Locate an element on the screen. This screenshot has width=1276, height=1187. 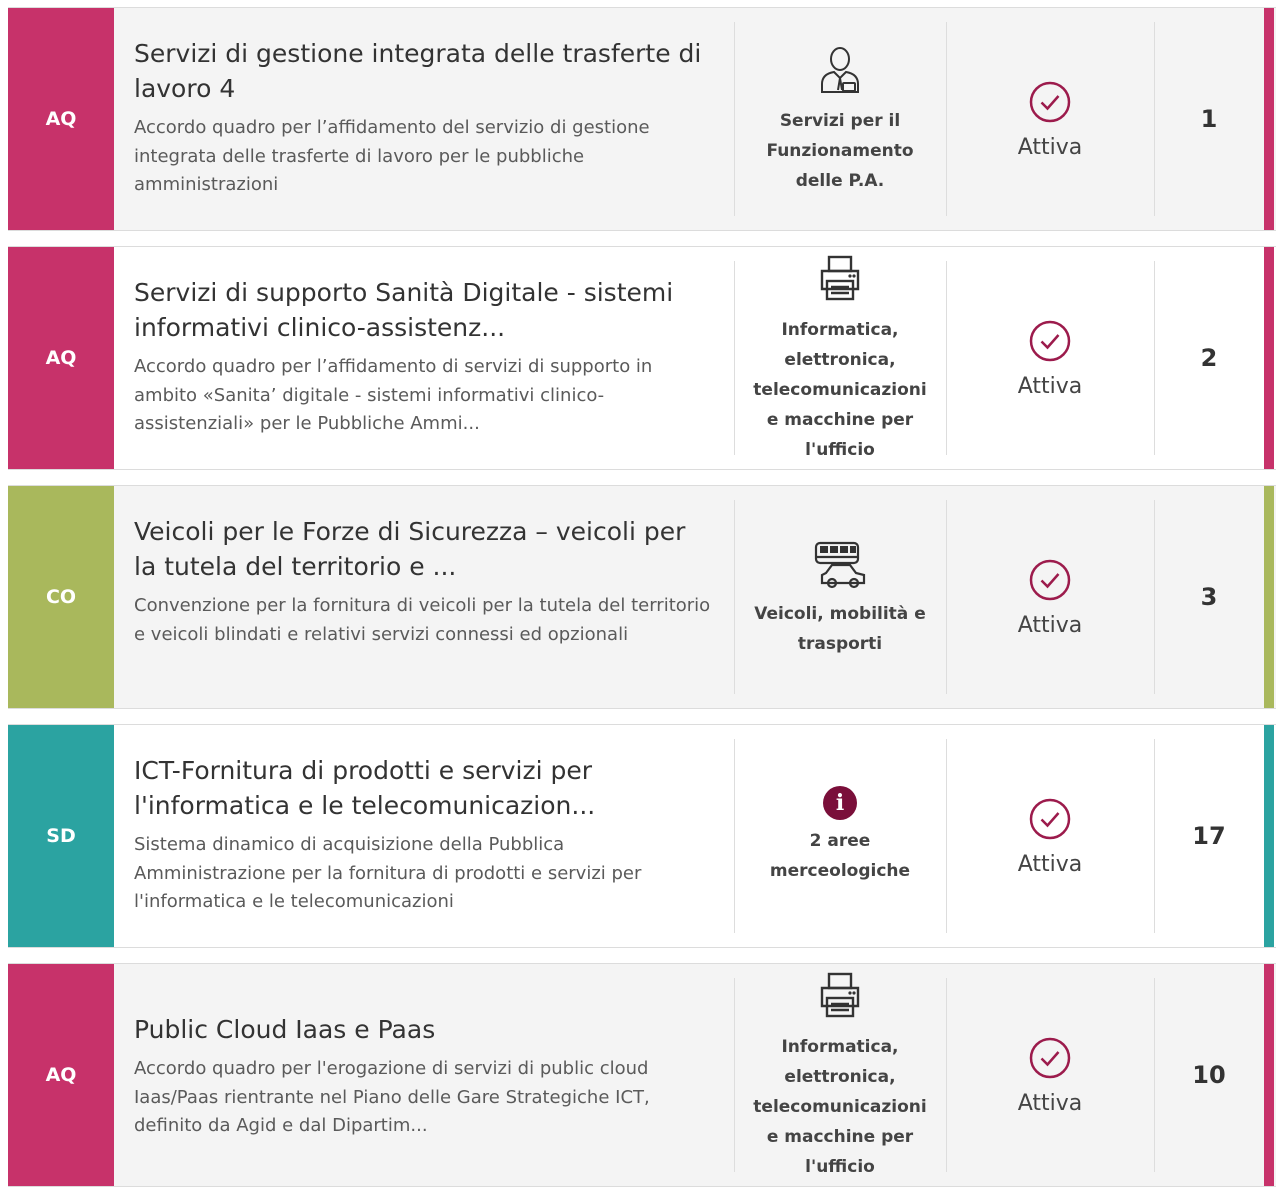
count-column: 3 is located at coordinates (1209, 597).